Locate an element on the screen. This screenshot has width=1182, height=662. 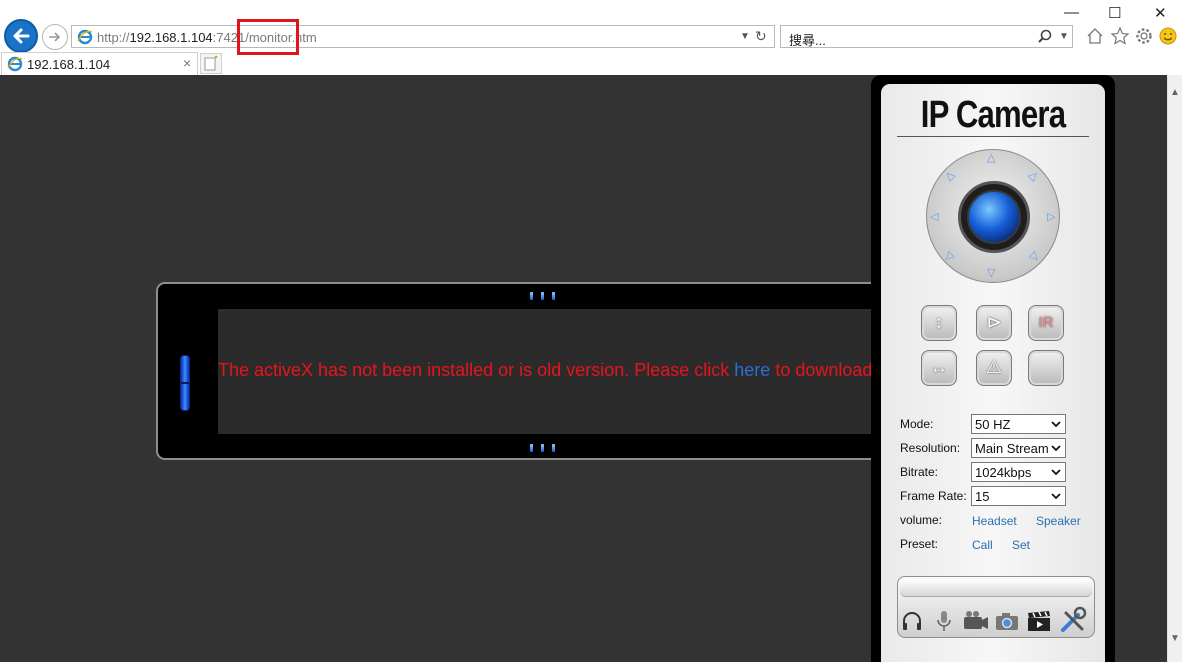
media-toolbar is located at coordinates (996, 607).